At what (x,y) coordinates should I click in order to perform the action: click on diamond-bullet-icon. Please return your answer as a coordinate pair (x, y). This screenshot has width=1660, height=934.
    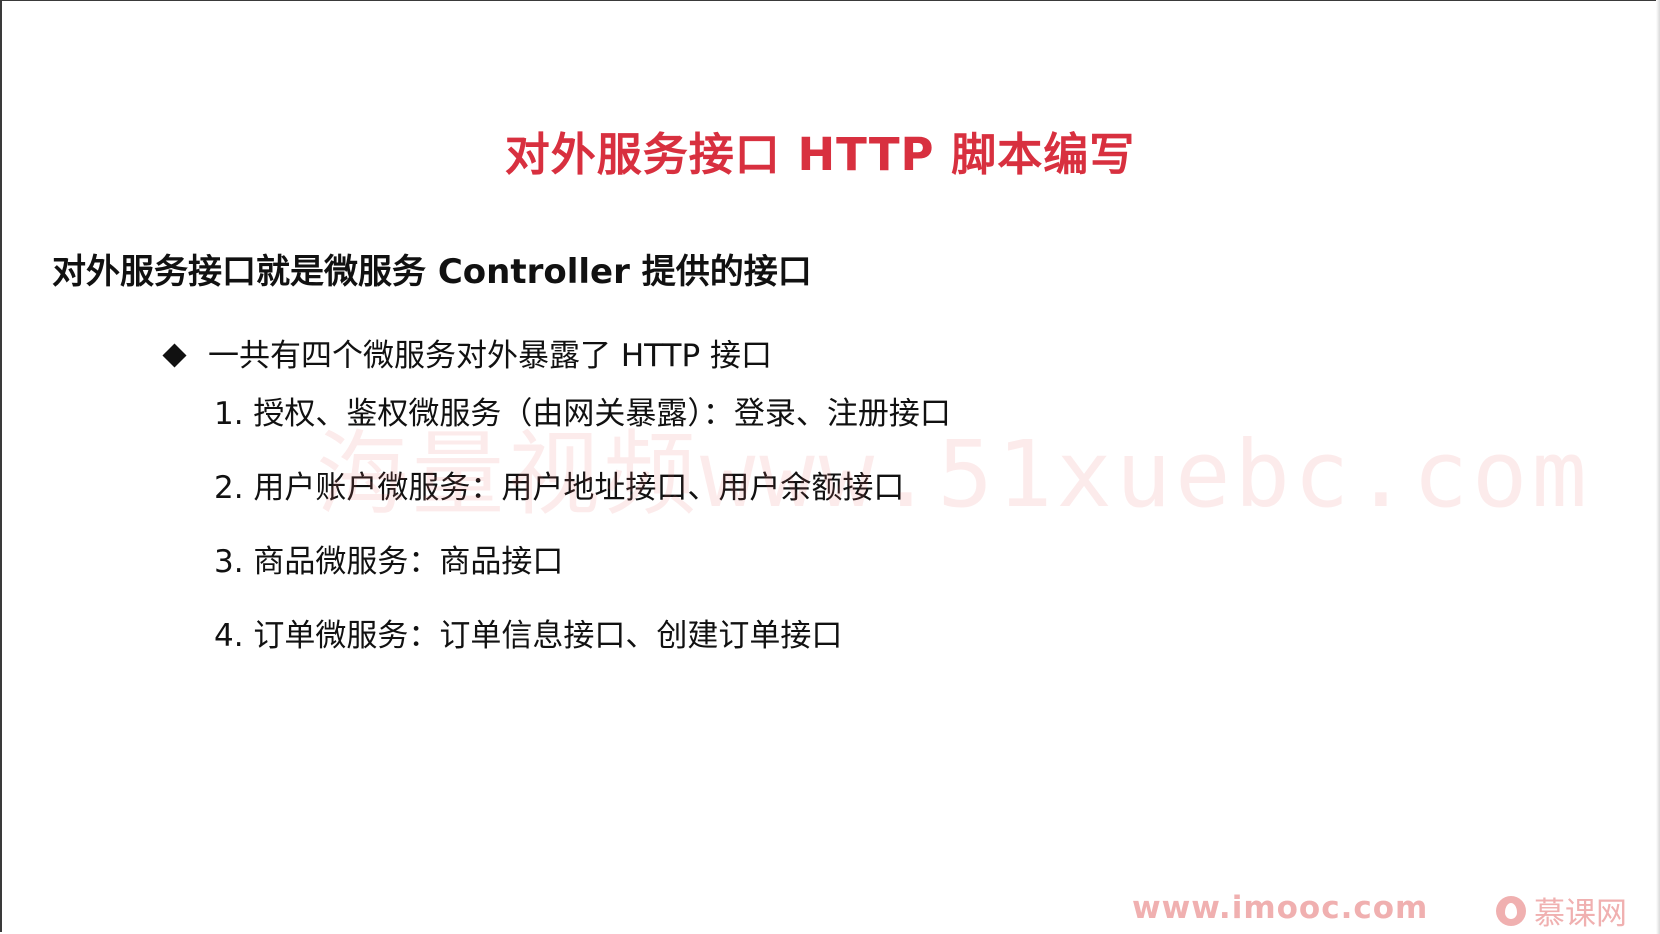
    Looking at the image, I should click on (174, 355).